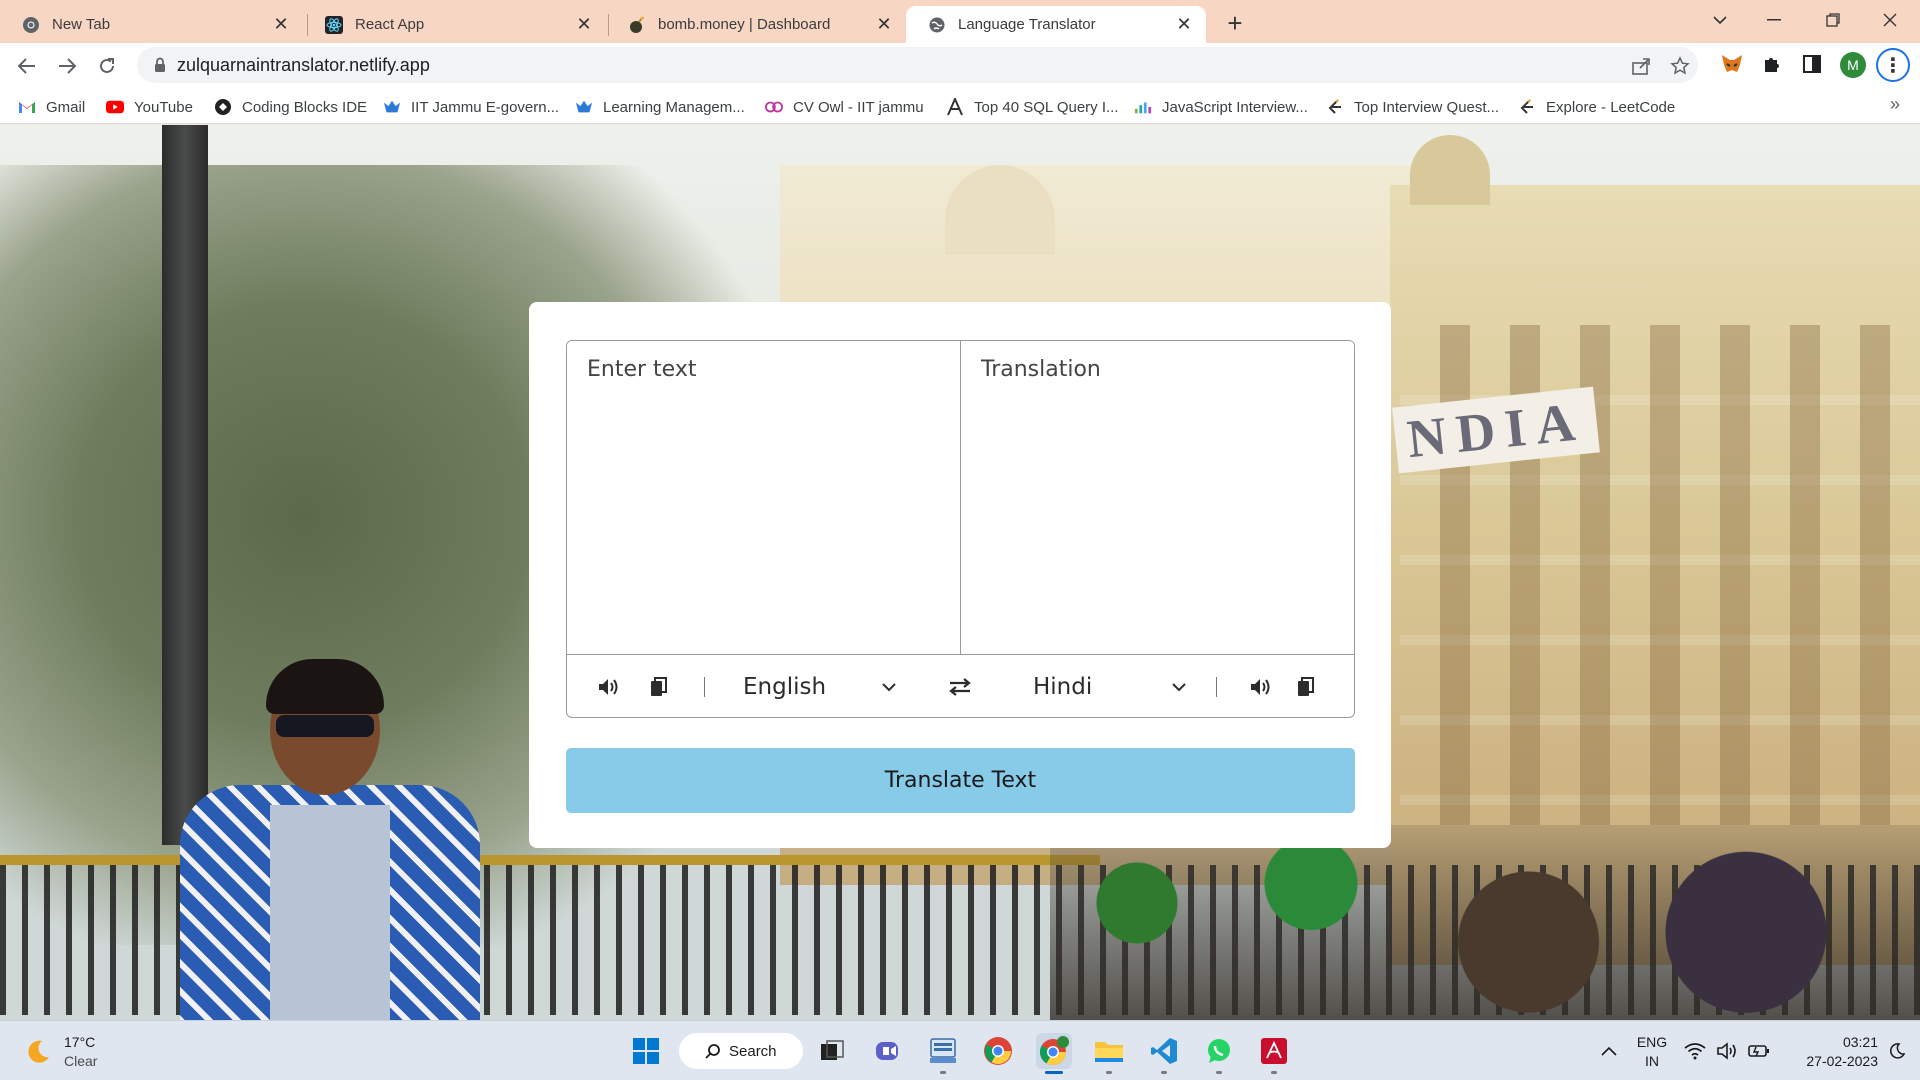 The height and width of the screenshot is (1080, 1920). Describe the element at coordinates (115, 107) in the screenshot. I see `youtube-icon` at that location.